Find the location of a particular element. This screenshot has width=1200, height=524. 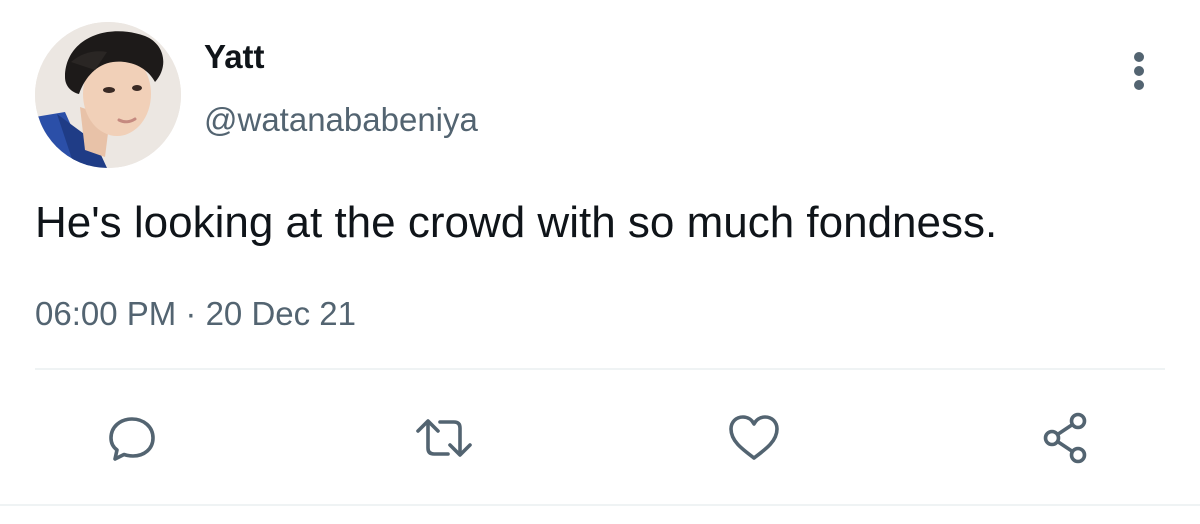

tweet-timestamp: 06:00 PM · 20 Dec 21 is located at coordinates (195, 314).